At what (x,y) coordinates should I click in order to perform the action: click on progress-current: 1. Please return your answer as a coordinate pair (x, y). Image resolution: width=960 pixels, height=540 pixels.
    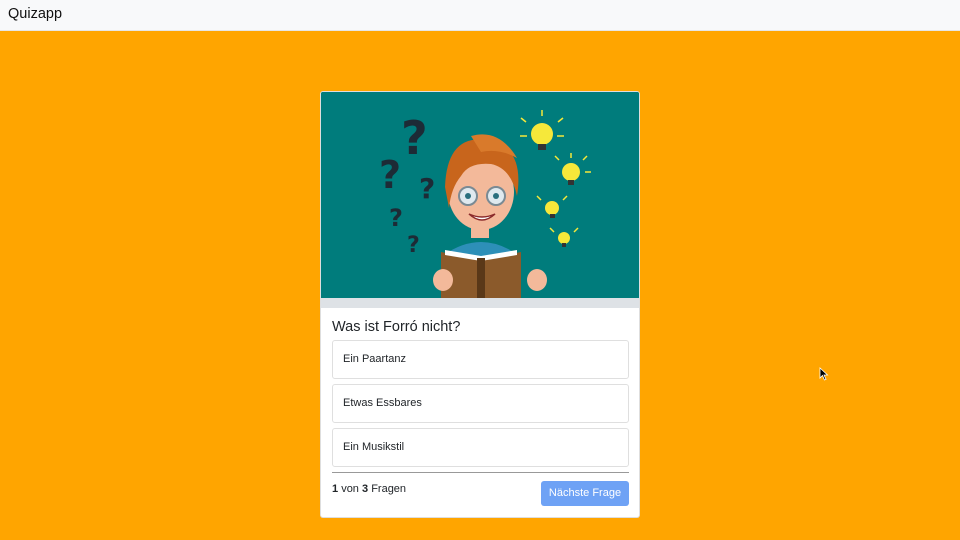
    Looking at the image, I should click on (335, 489).